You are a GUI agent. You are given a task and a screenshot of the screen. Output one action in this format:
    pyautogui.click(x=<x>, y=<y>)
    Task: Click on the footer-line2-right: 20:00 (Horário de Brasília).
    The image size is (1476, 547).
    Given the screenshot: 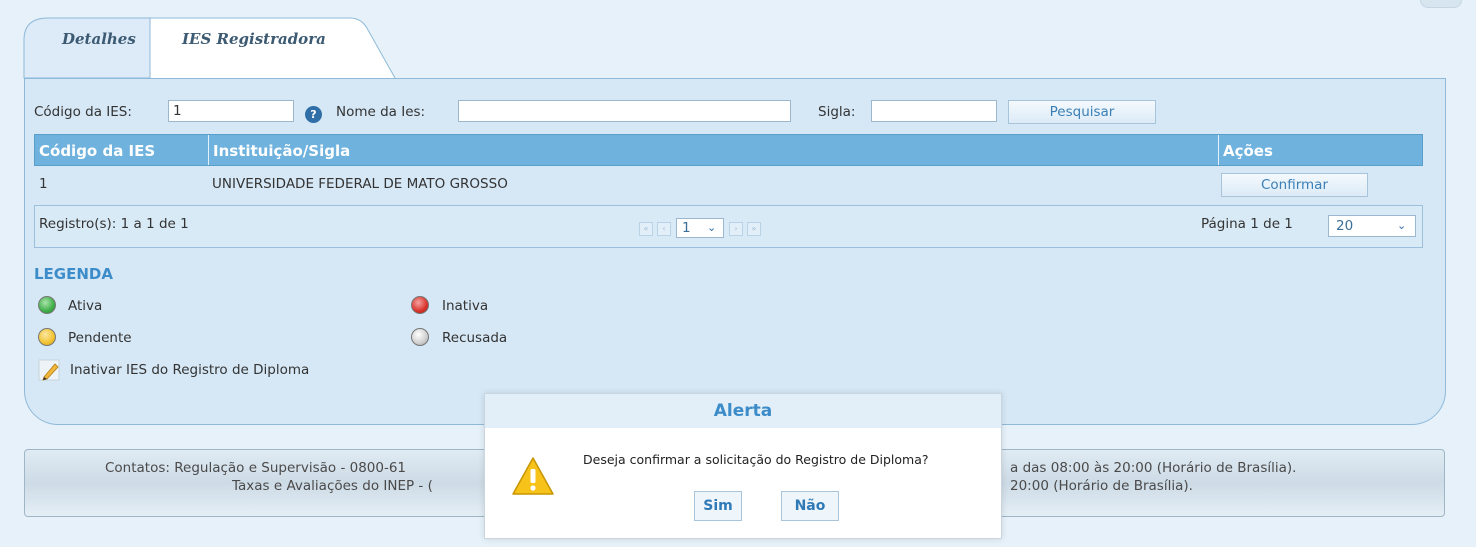 What is the action you would take?
    pyautogui.click(x=1101, y=486)
    